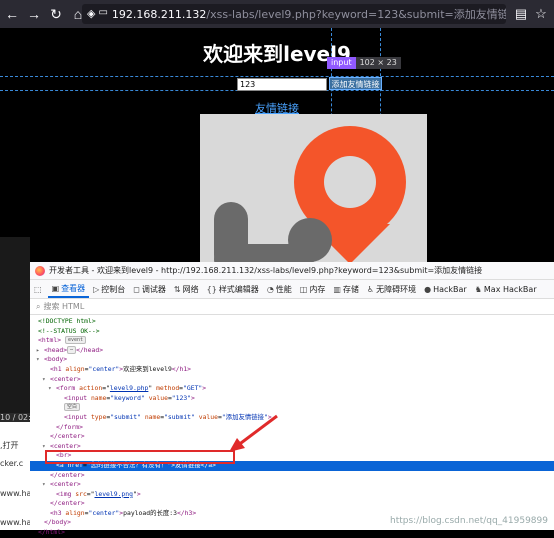 The image size is (554, 538). What do you see at coordinates (109, 289) in the screenshot?
I see `tab-console: ▷ 控制台` at bounding box center [109, 289].